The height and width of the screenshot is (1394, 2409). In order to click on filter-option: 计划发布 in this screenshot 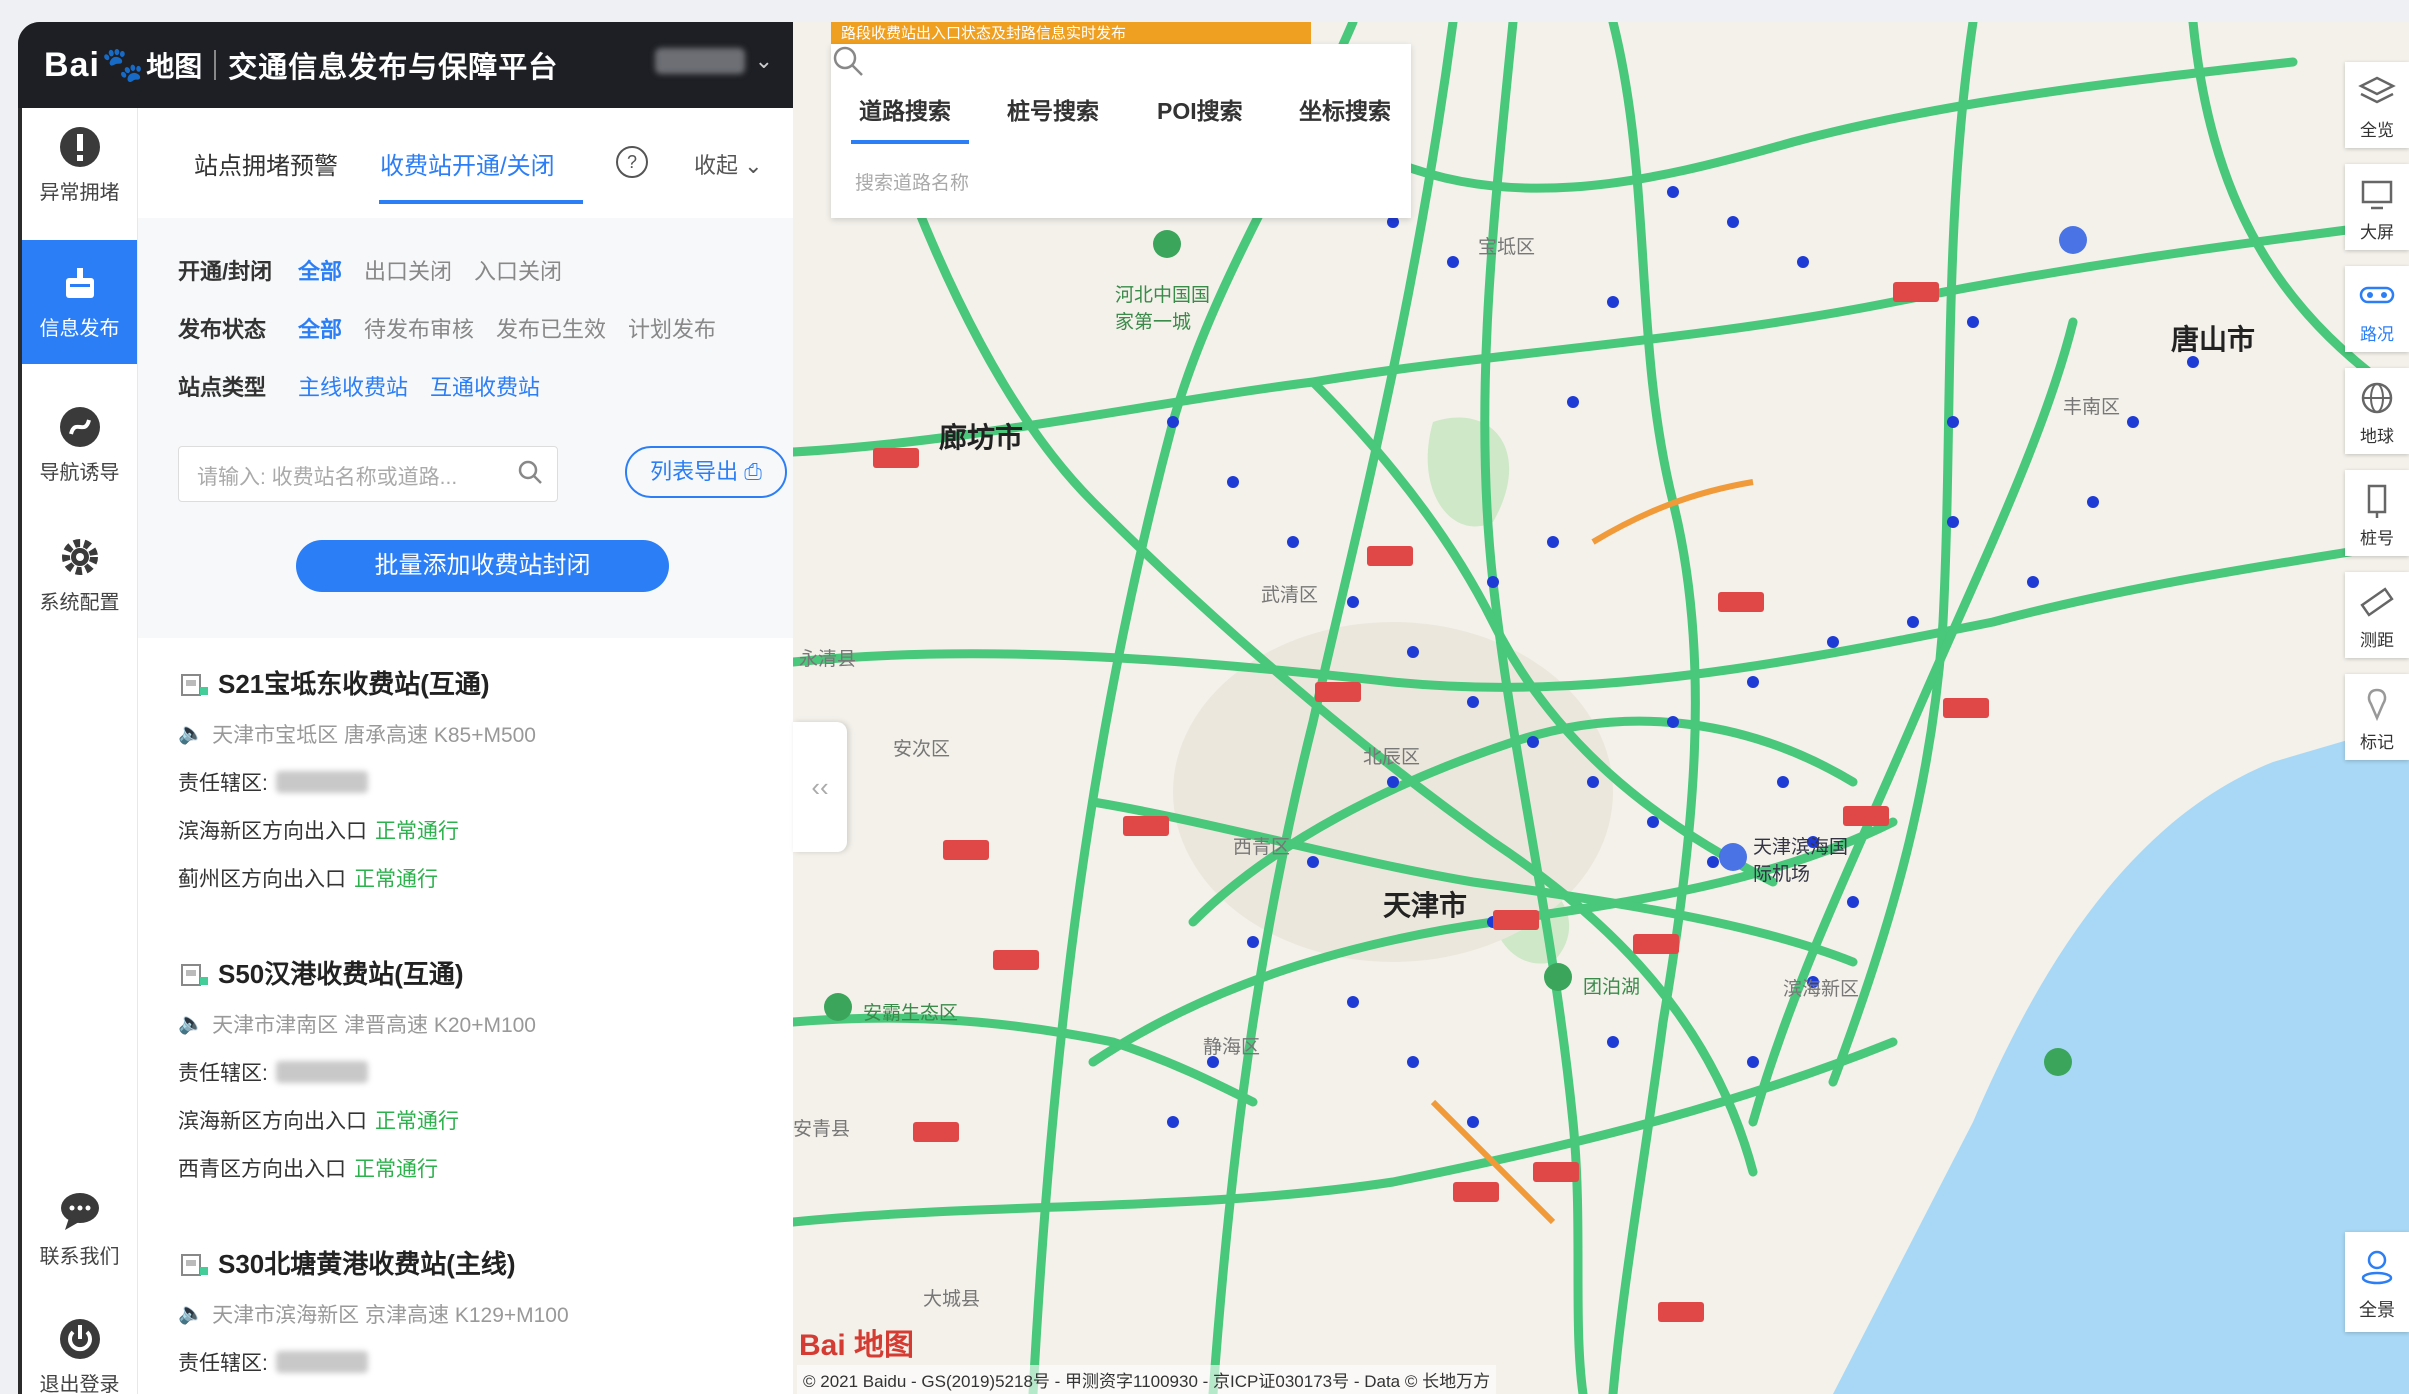, I will do `click(672, 328)`.